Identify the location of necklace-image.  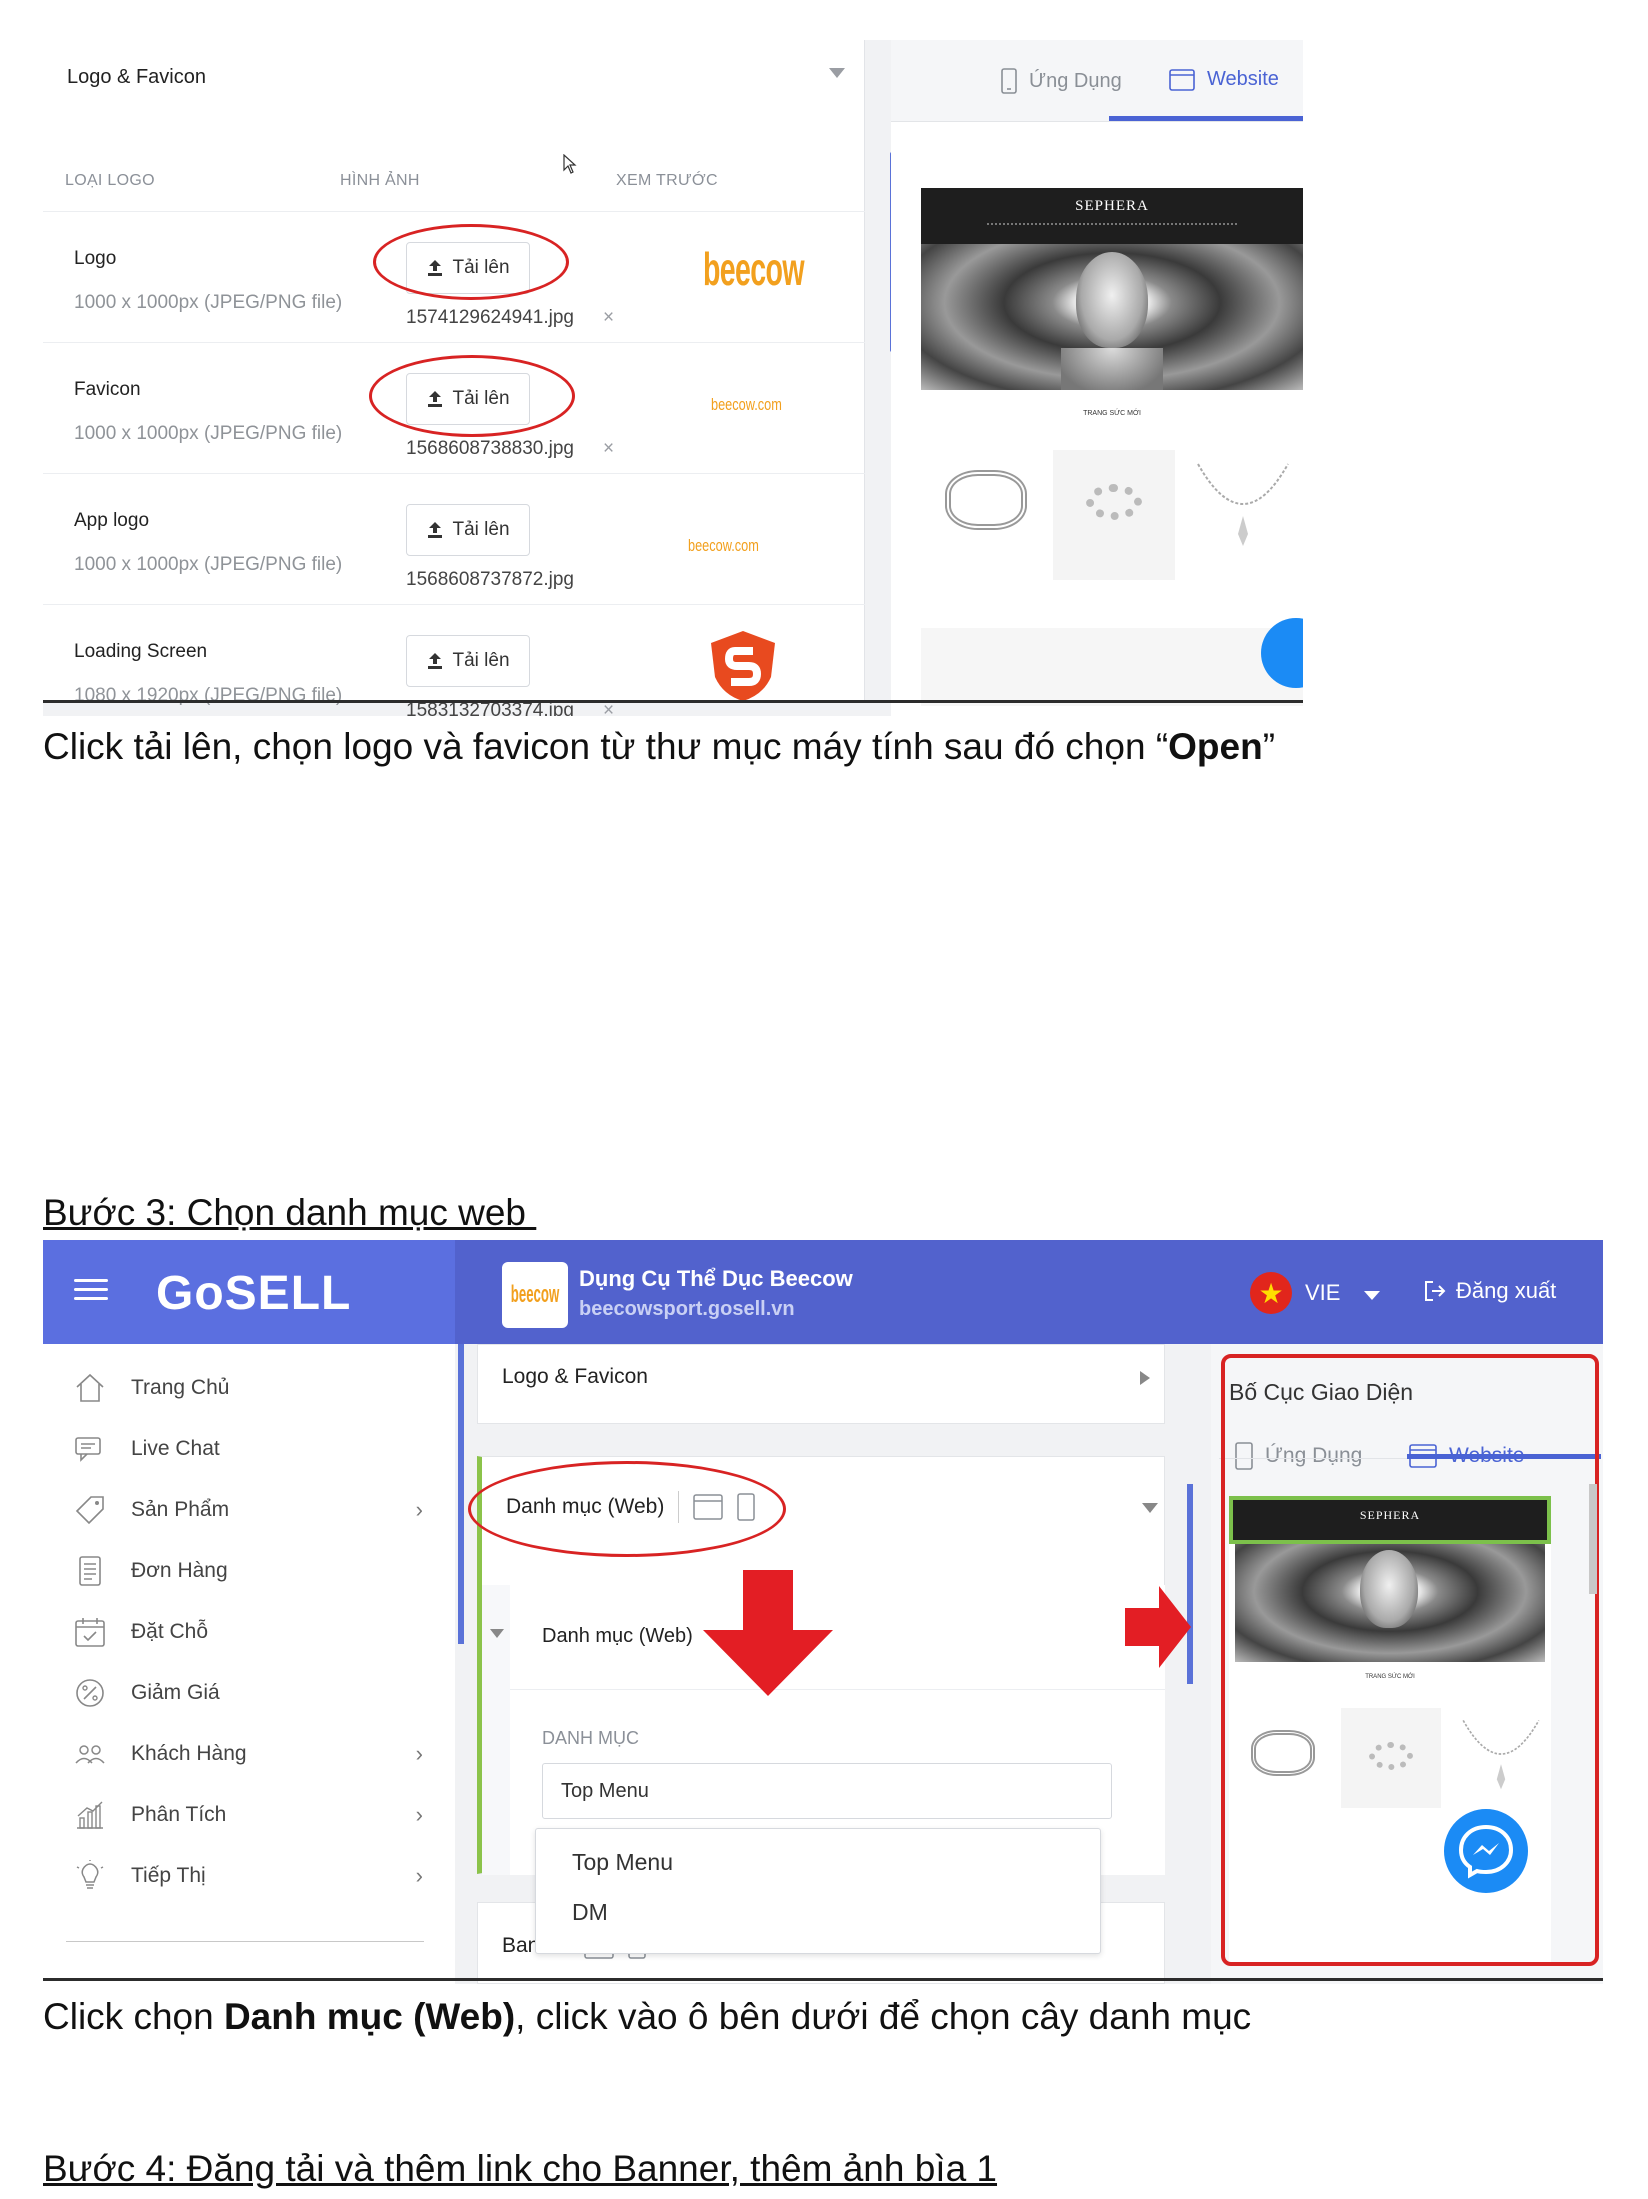
(1243, 504).